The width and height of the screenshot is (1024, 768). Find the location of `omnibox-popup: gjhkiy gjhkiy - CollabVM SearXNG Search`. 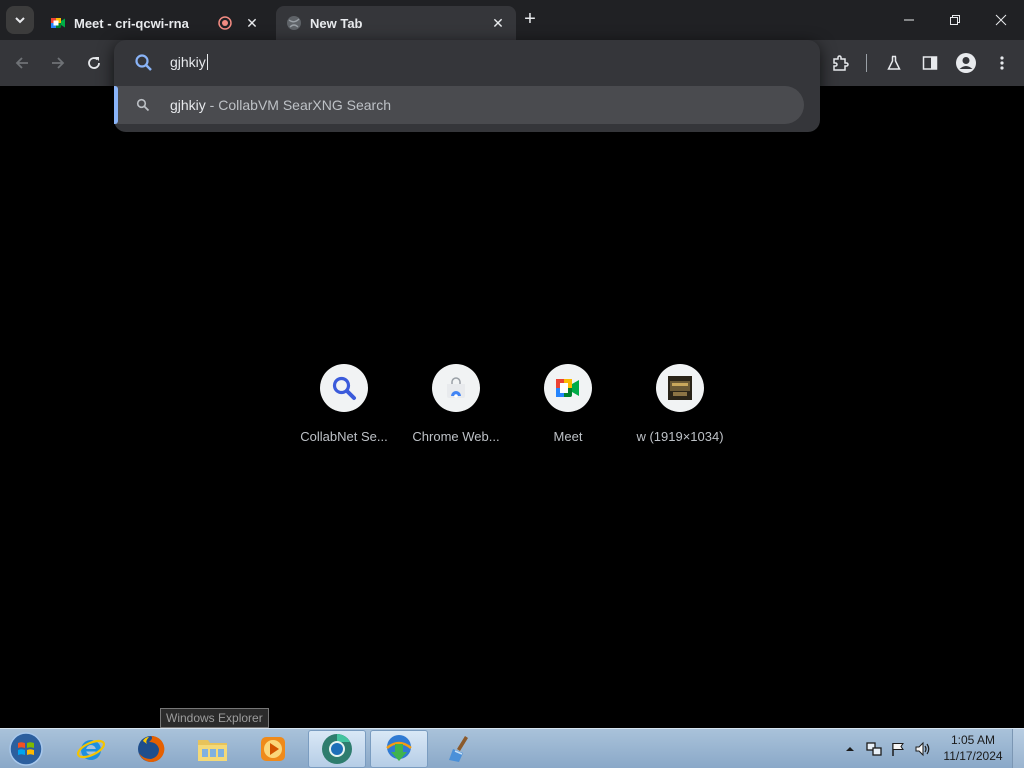

omnibox-popup: gjhkiy gjhkiy - CollabVM SearXNG Search is located at coordinates (467, 86).